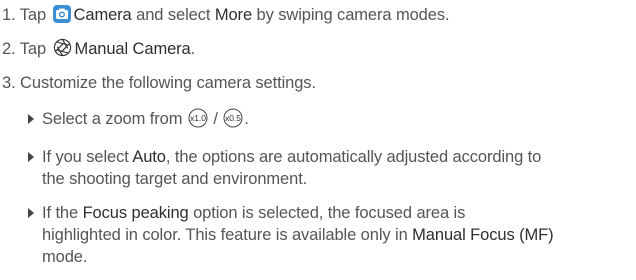 This screenshot has height=280, width=636. What do you see at coordinates (353, 15) in the screenshot?
I see `step-text: by swiping camera modes.` at bounding box center [353, 15].